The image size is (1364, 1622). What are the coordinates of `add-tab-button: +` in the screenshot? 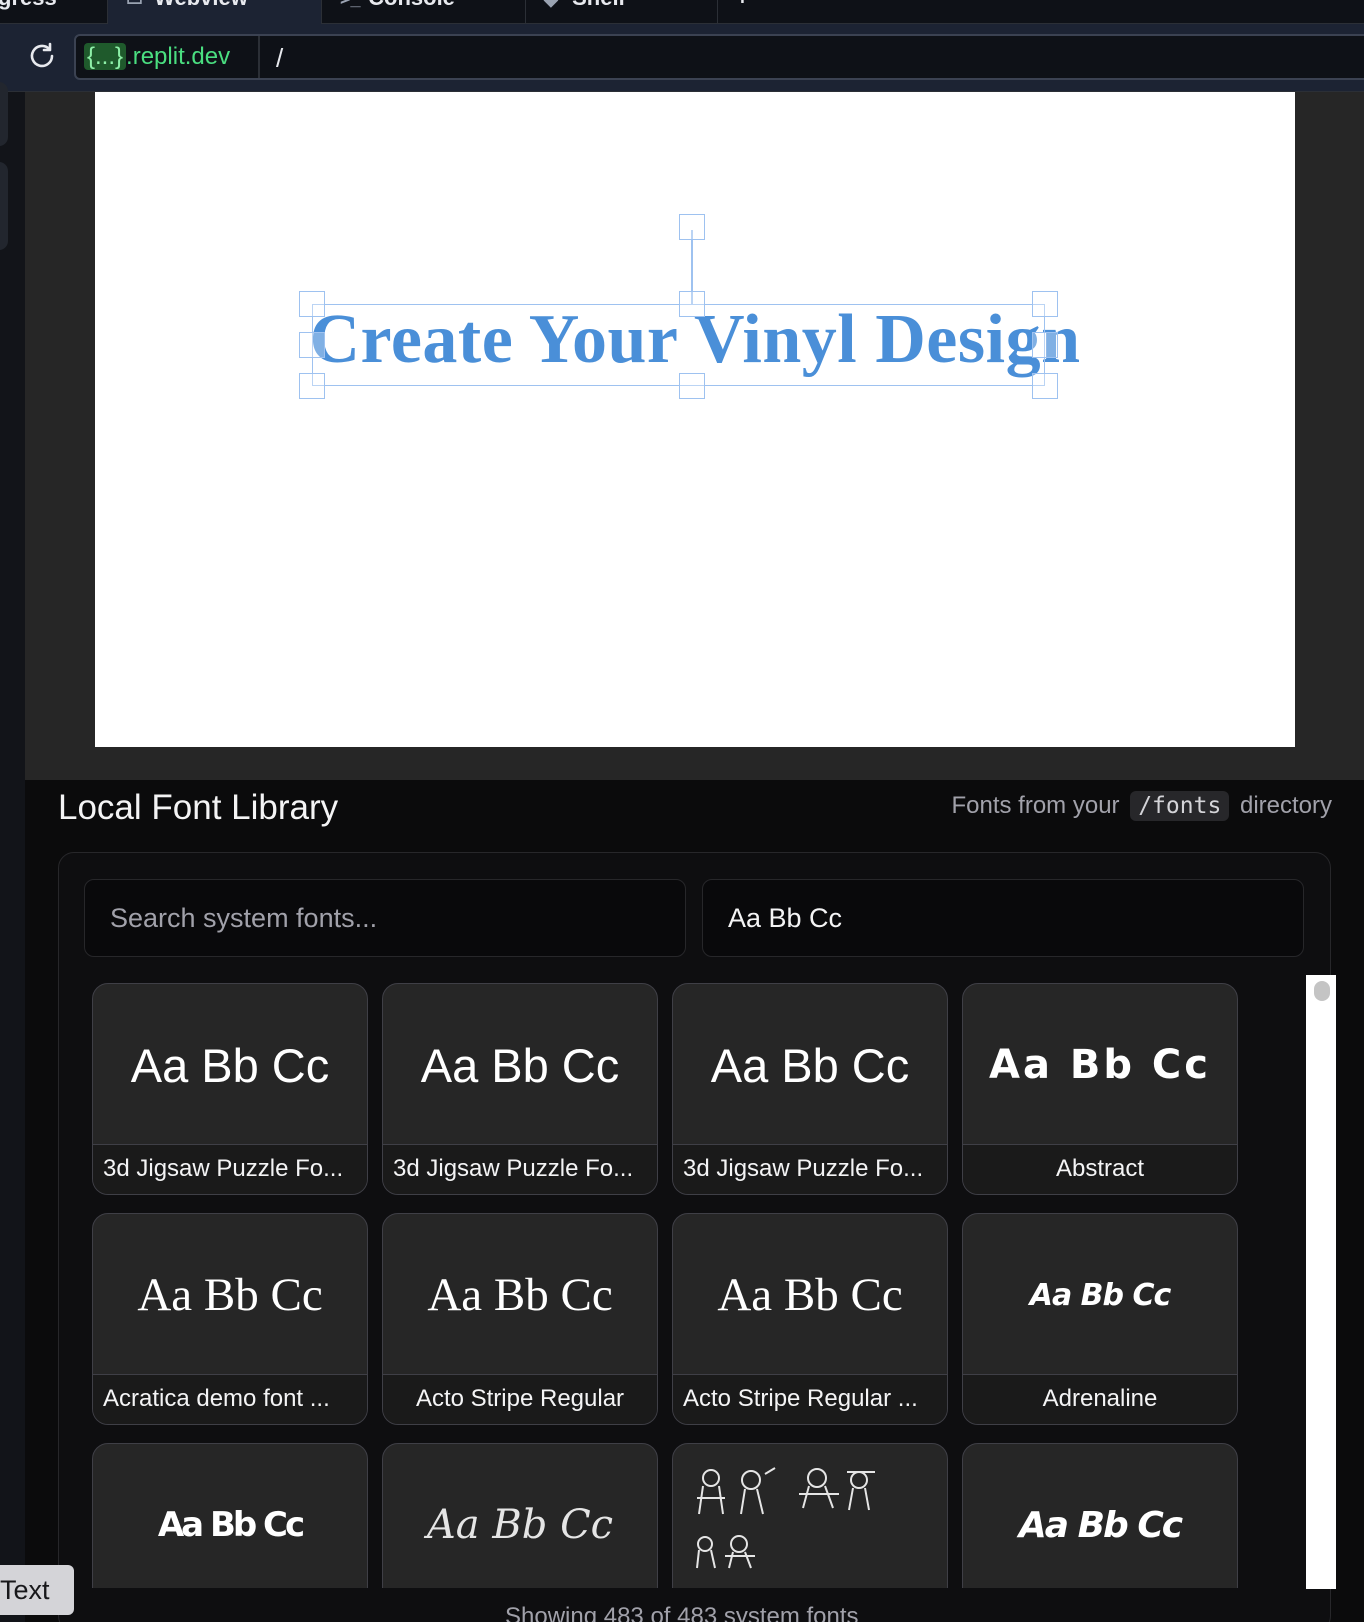 It's located at (748, 12).